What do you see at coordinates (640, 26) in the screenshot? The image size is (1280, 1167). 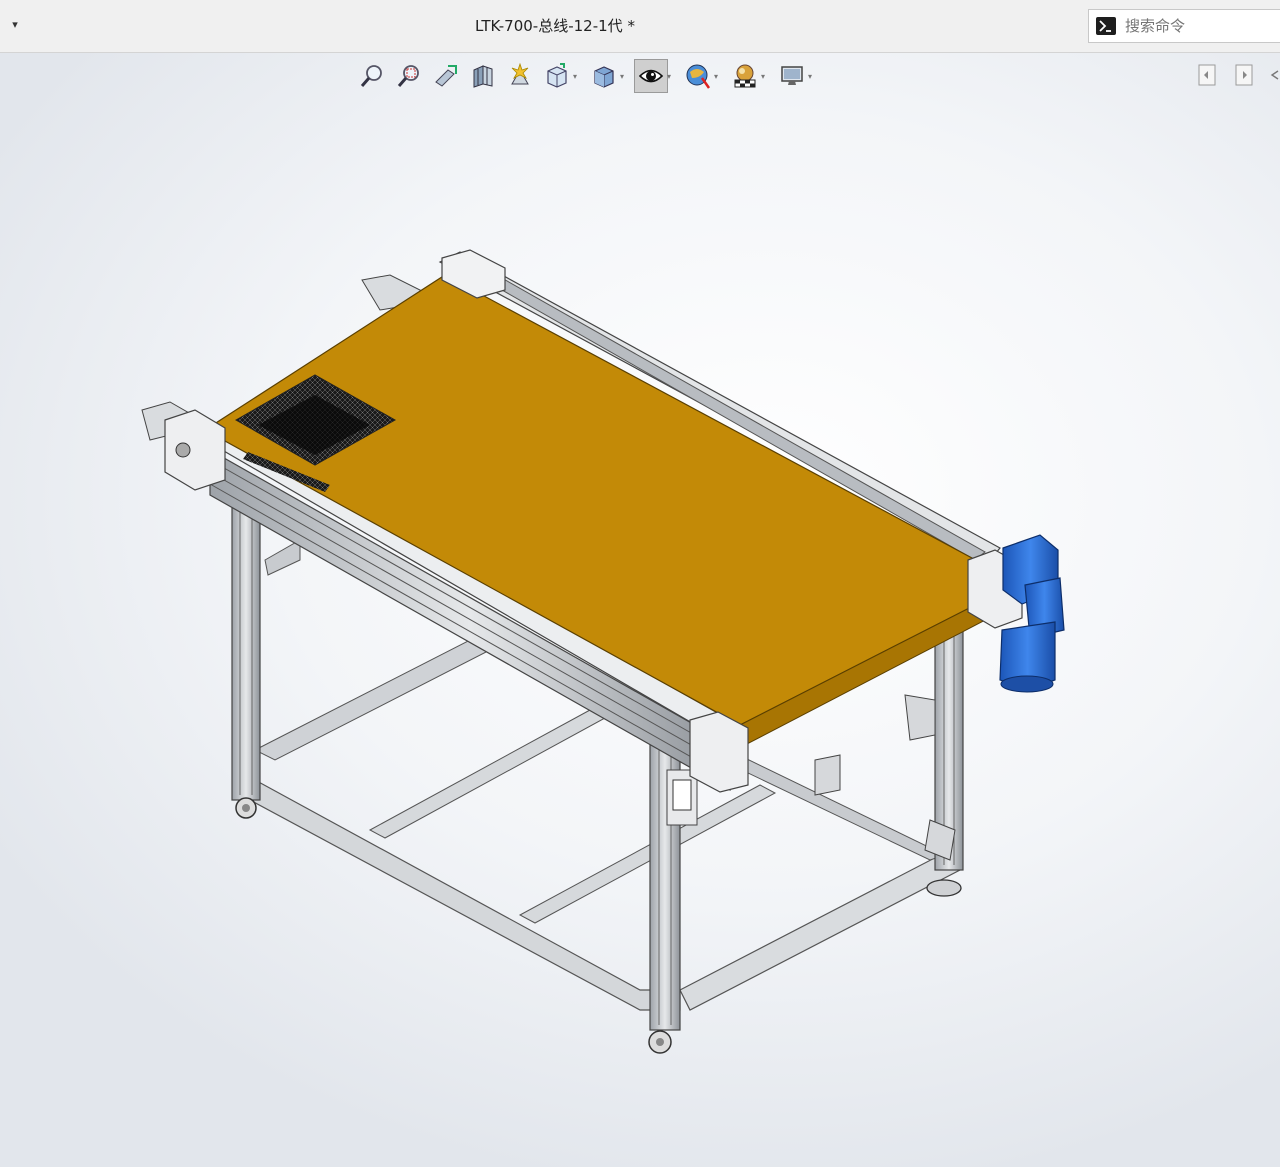 I see `title-bar: ▾ LTK-700-总线-12-1代 *` at bounding box center [640, 26].